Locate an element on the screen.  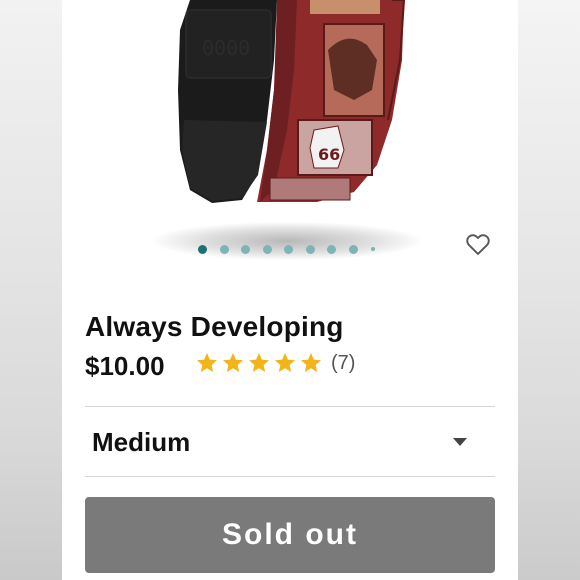
heart-outline-icon is located at coordinates (478, 244).